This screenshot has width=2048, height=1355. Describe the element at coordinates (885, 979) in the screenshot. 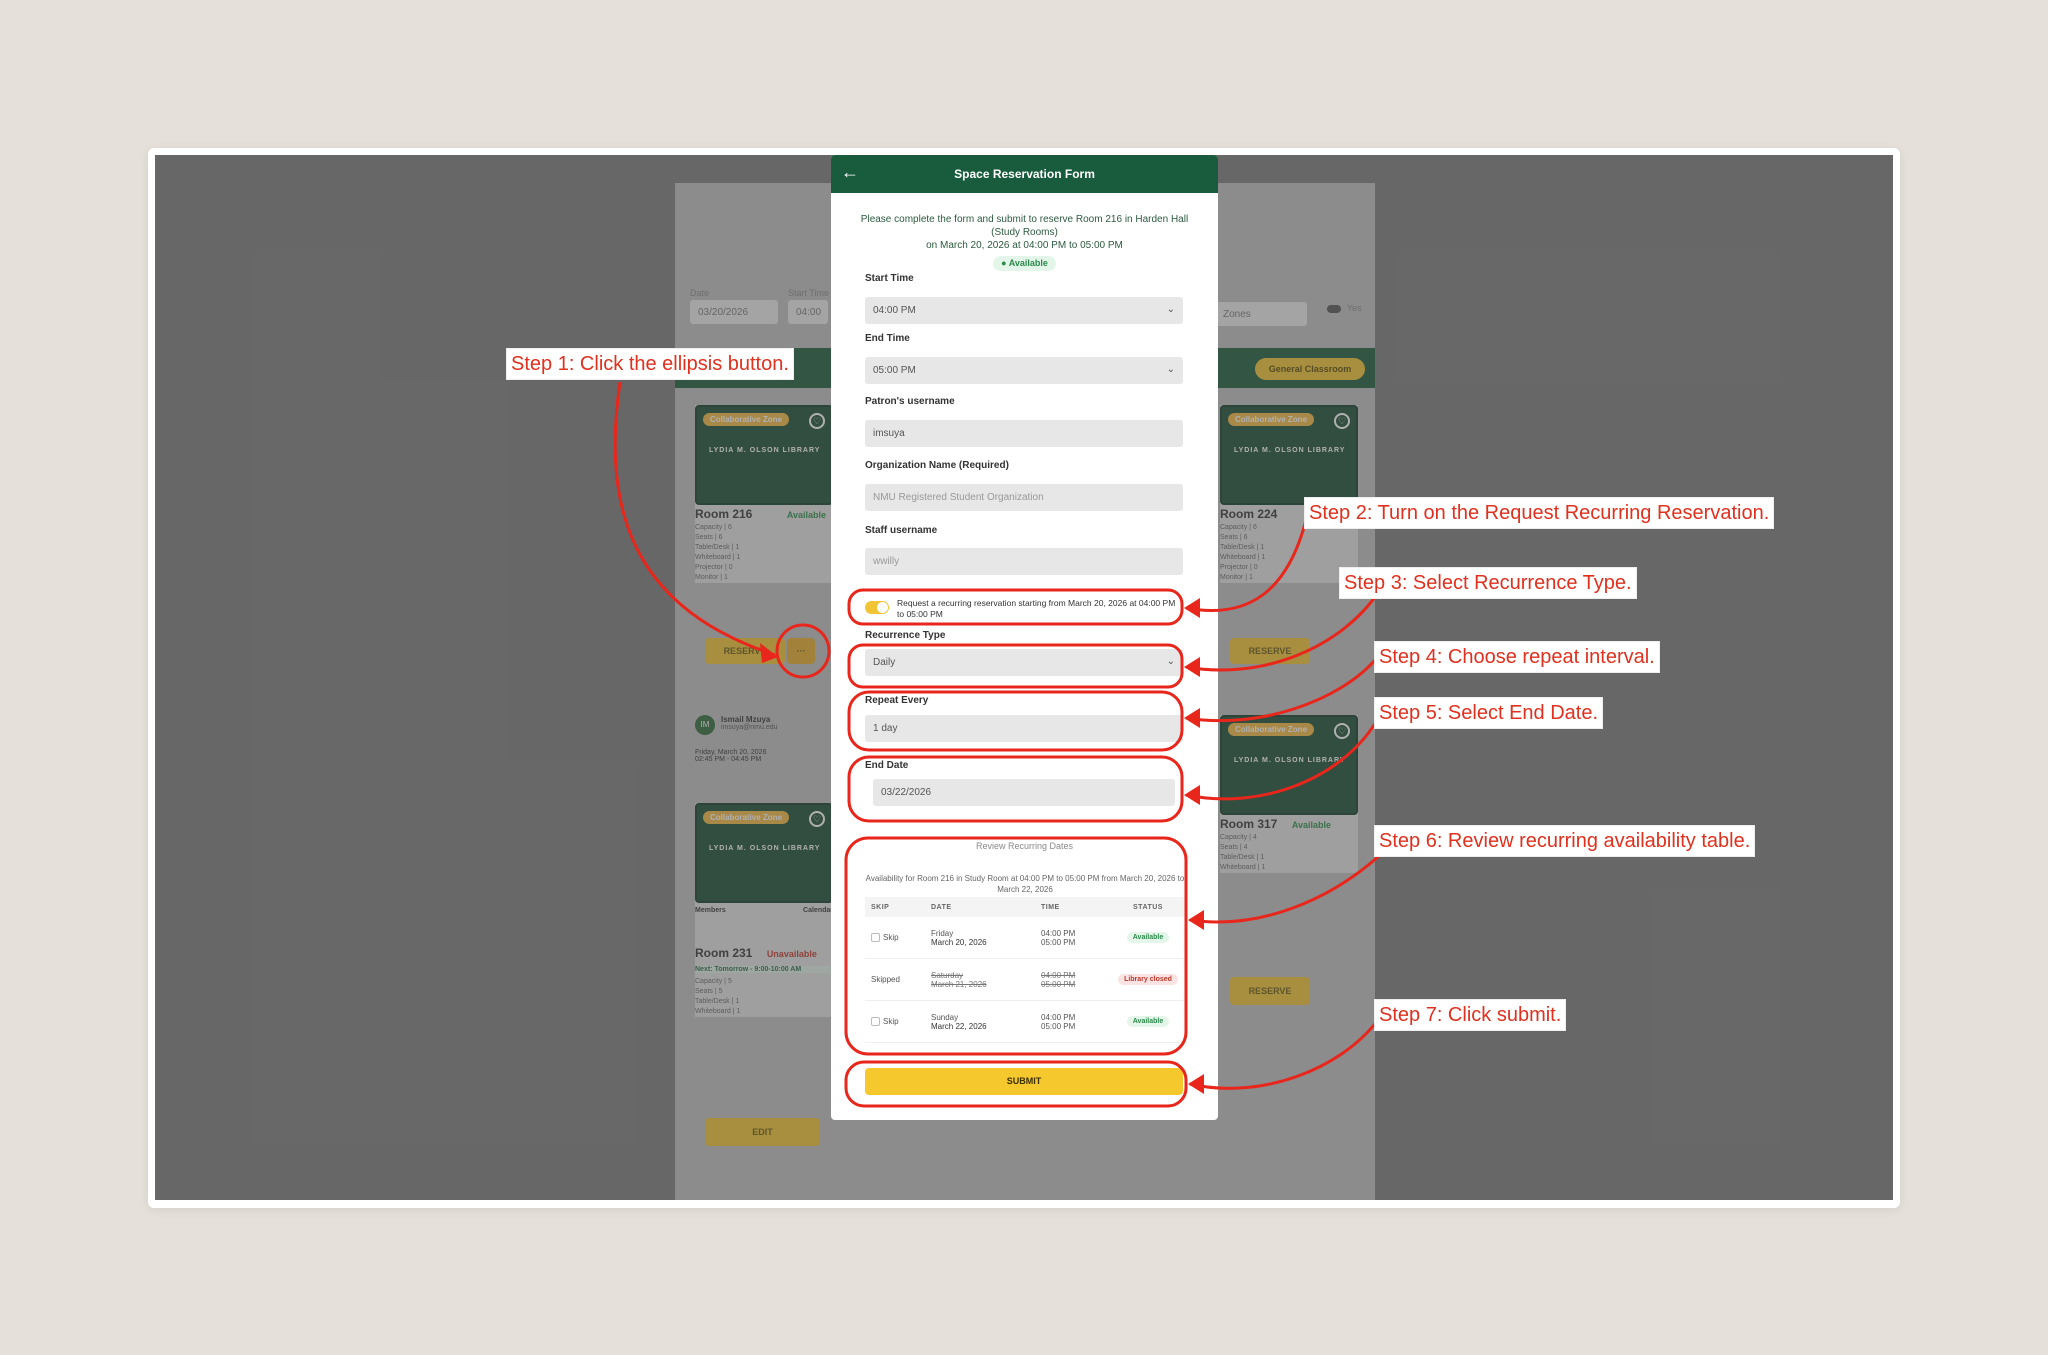

I see `skip-label: Skipped` at that location.